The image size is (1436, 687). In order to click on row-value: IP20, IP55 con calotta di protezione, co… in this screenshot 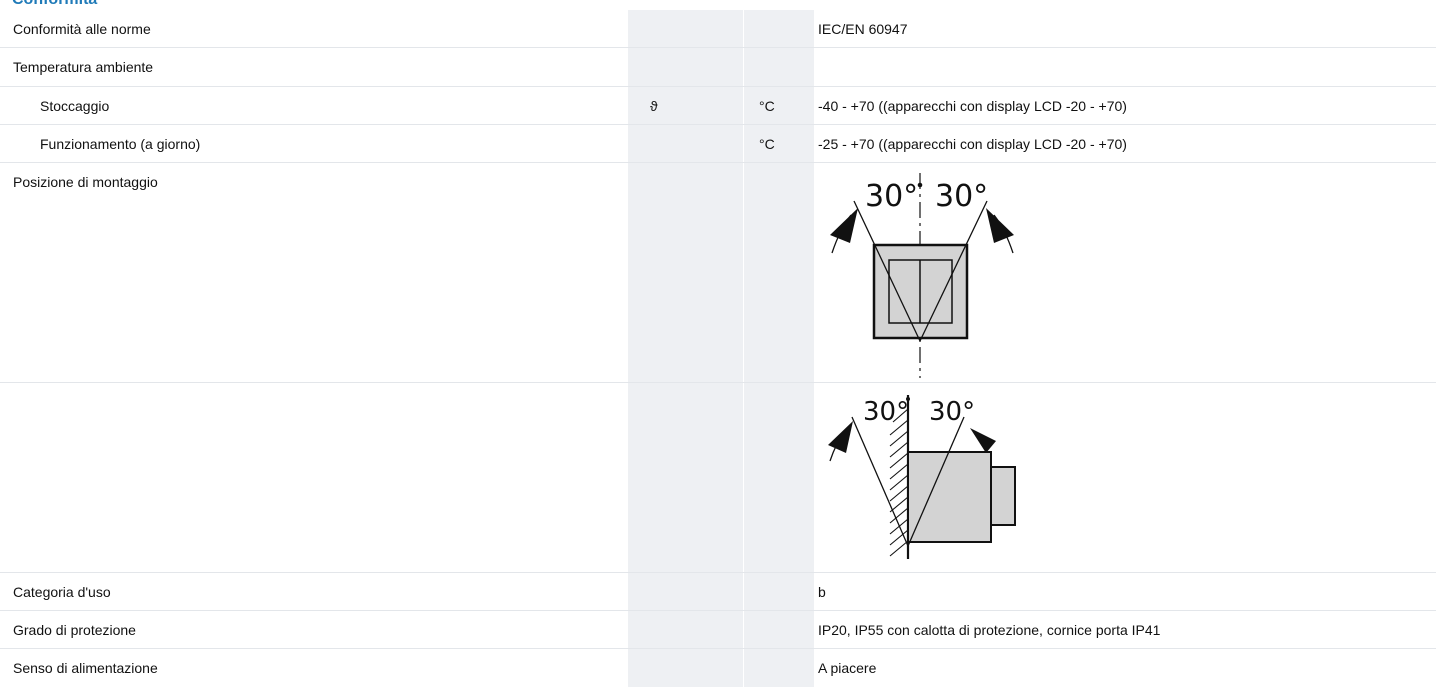, I will do `click(989, 630)`.